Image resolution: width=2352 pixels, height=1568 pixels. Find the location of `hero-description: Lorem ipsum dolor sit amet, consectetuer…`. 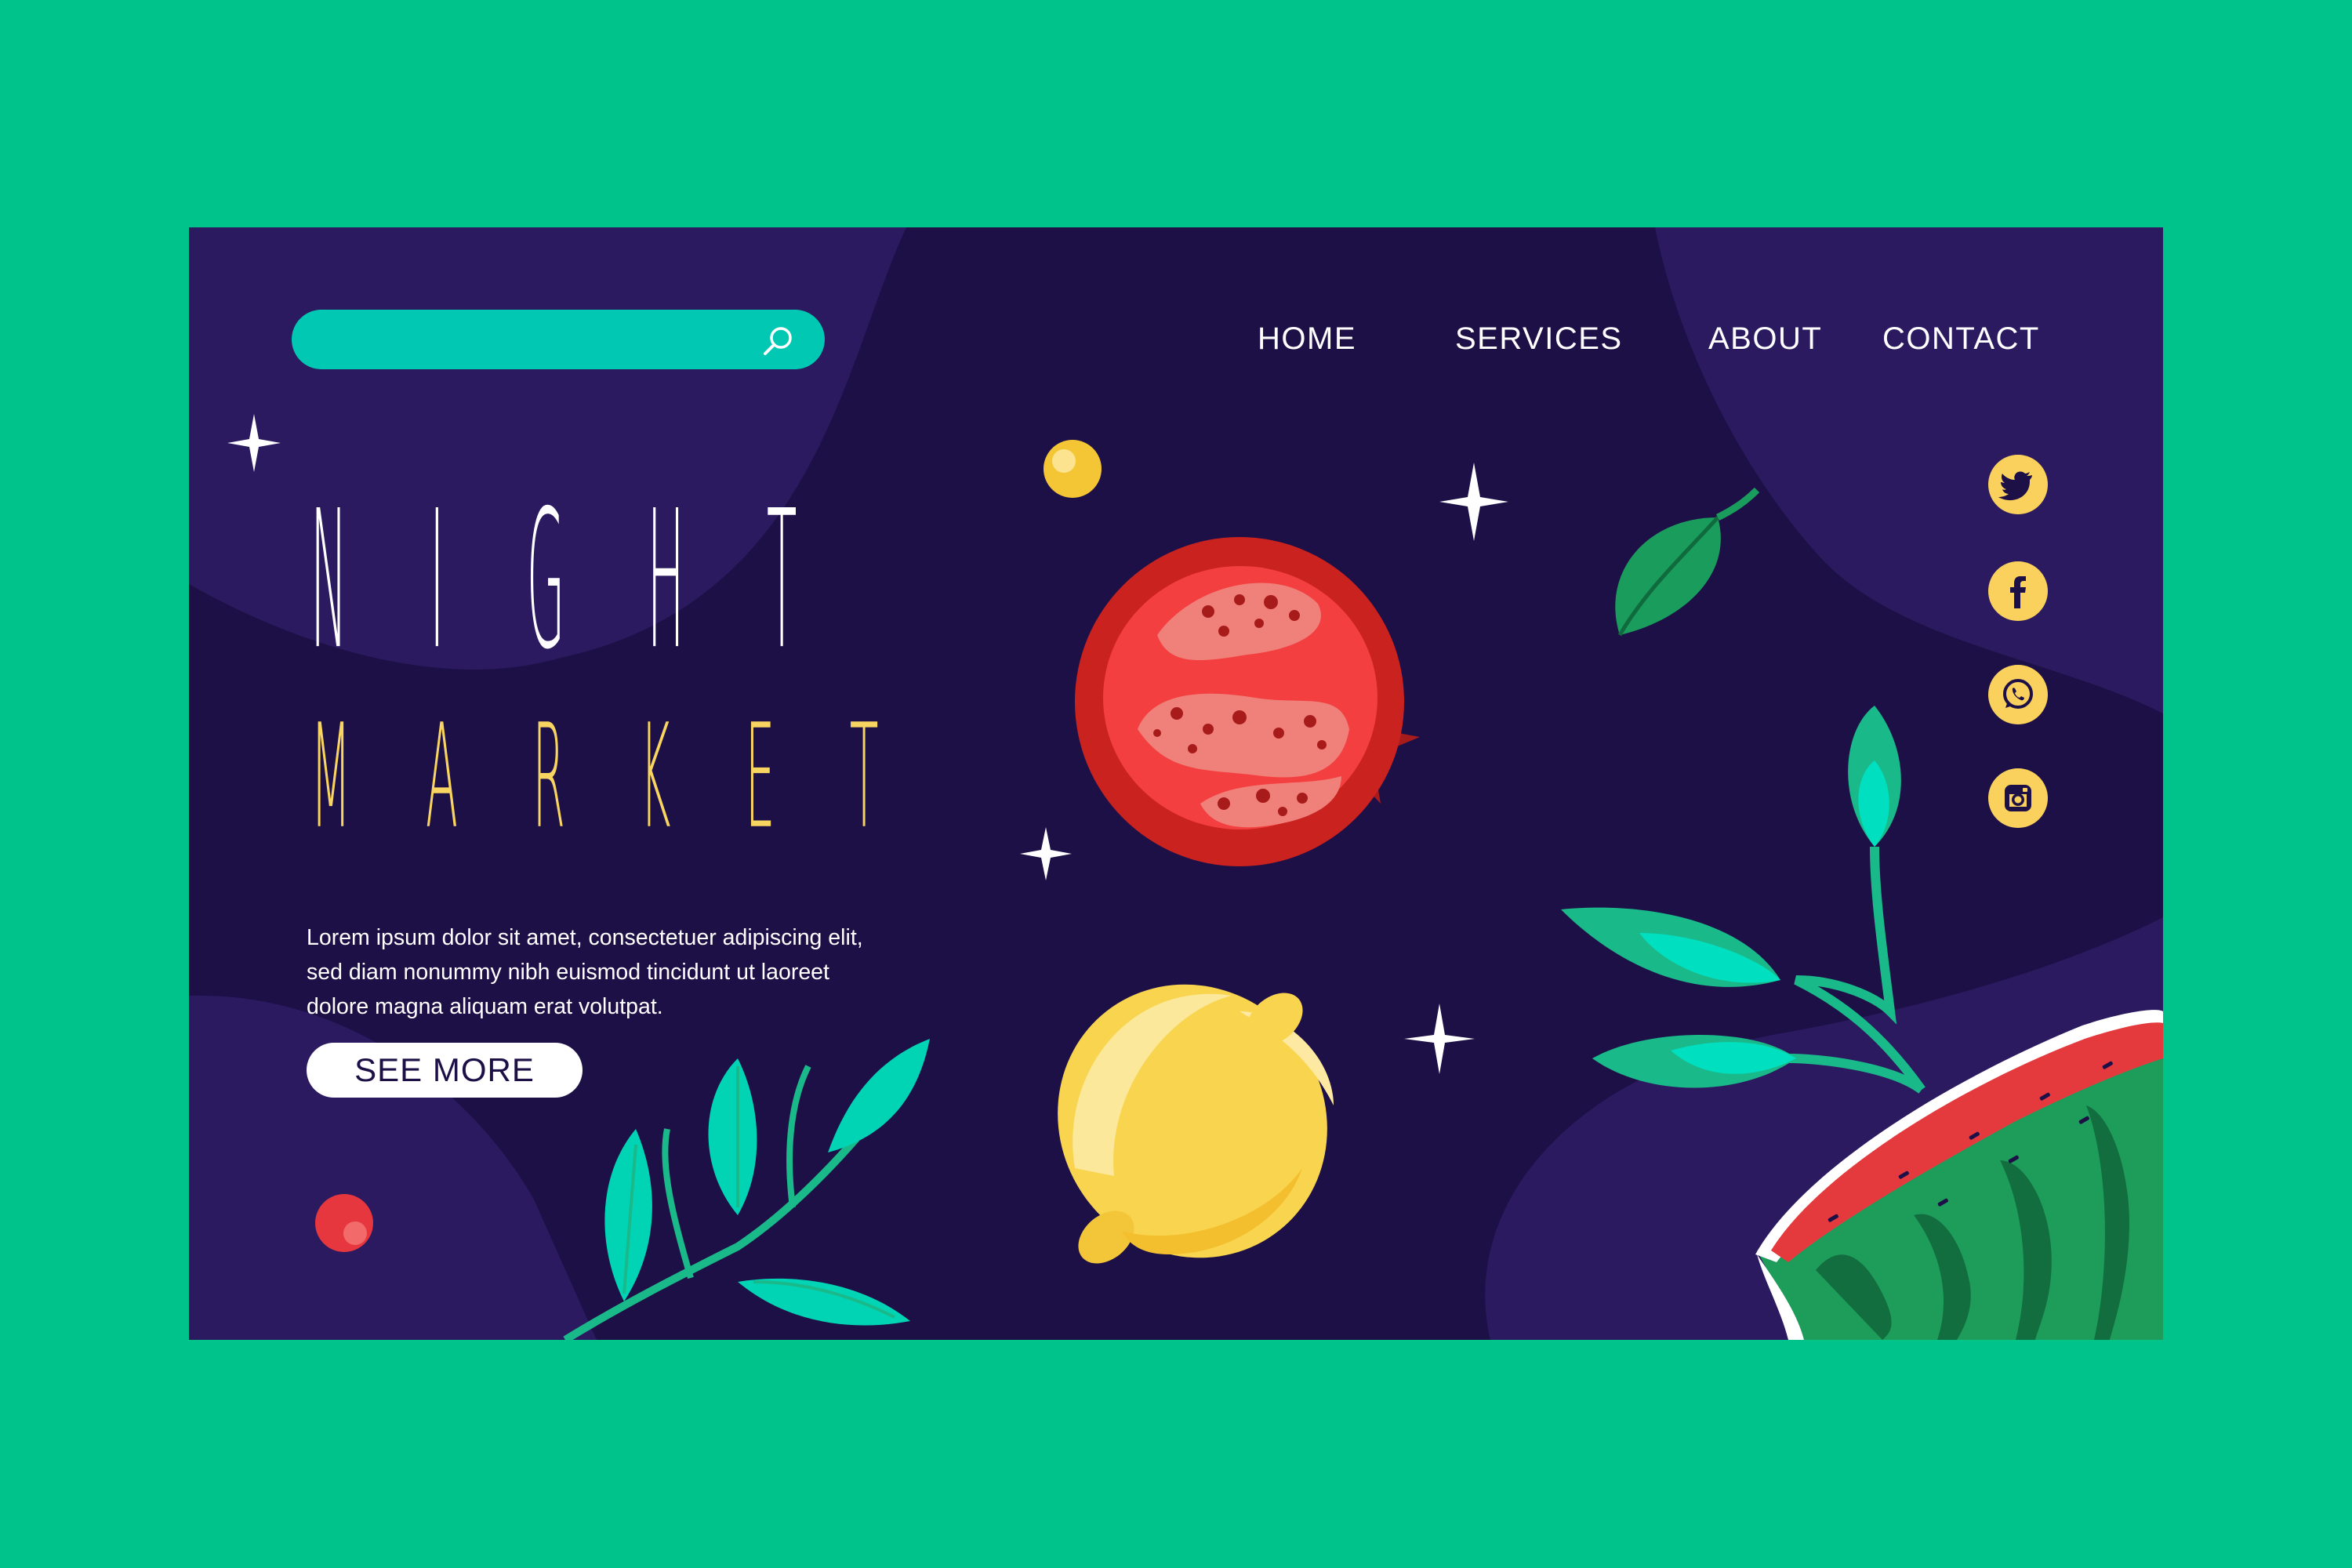

hero-description: Lorem ipsum dolor sit amet, consectetuer… is located at coordinates (644, 972).